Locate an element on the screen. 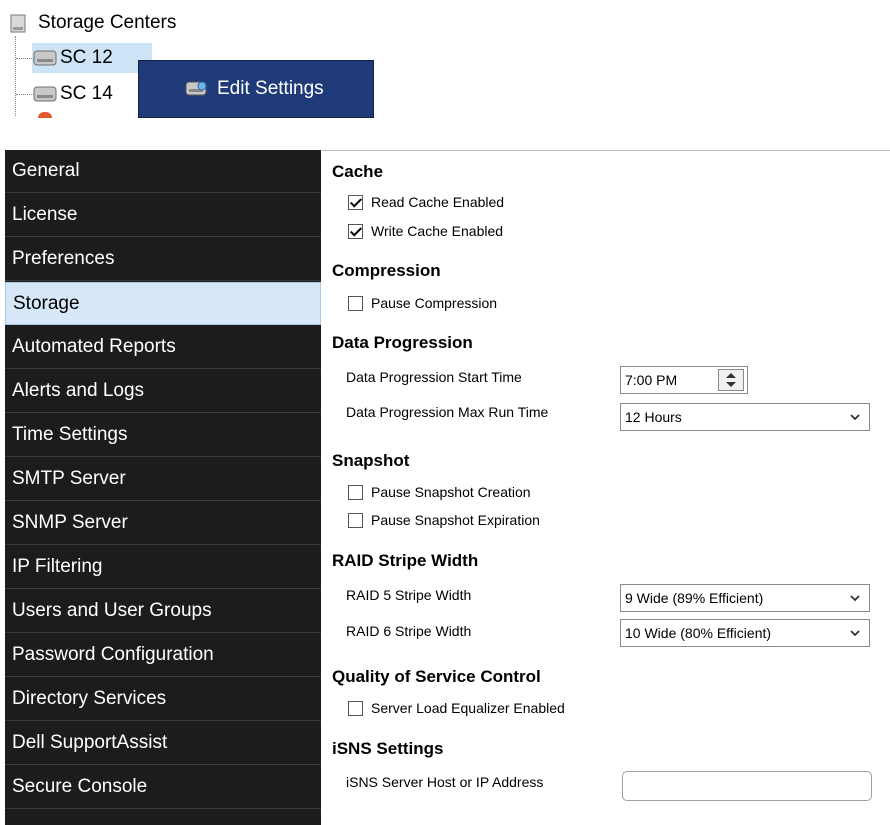  tree-connector is located at coordinates (15, 76).